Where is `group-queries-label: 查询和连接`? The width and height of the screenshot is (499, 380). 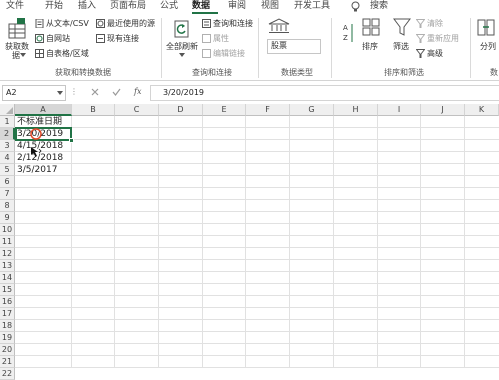 group-queries-label: 查询和连接 is located at coordinates (212, 72).